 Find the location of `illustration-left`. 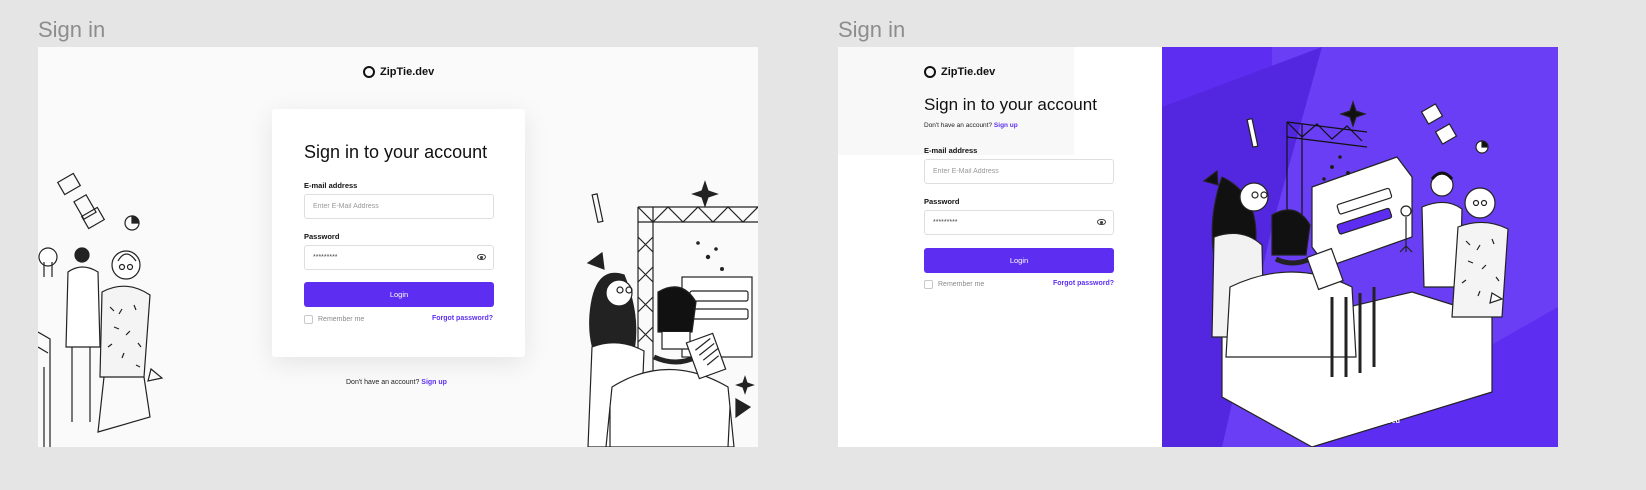

illustration-left is located at coordinates (101, 309).